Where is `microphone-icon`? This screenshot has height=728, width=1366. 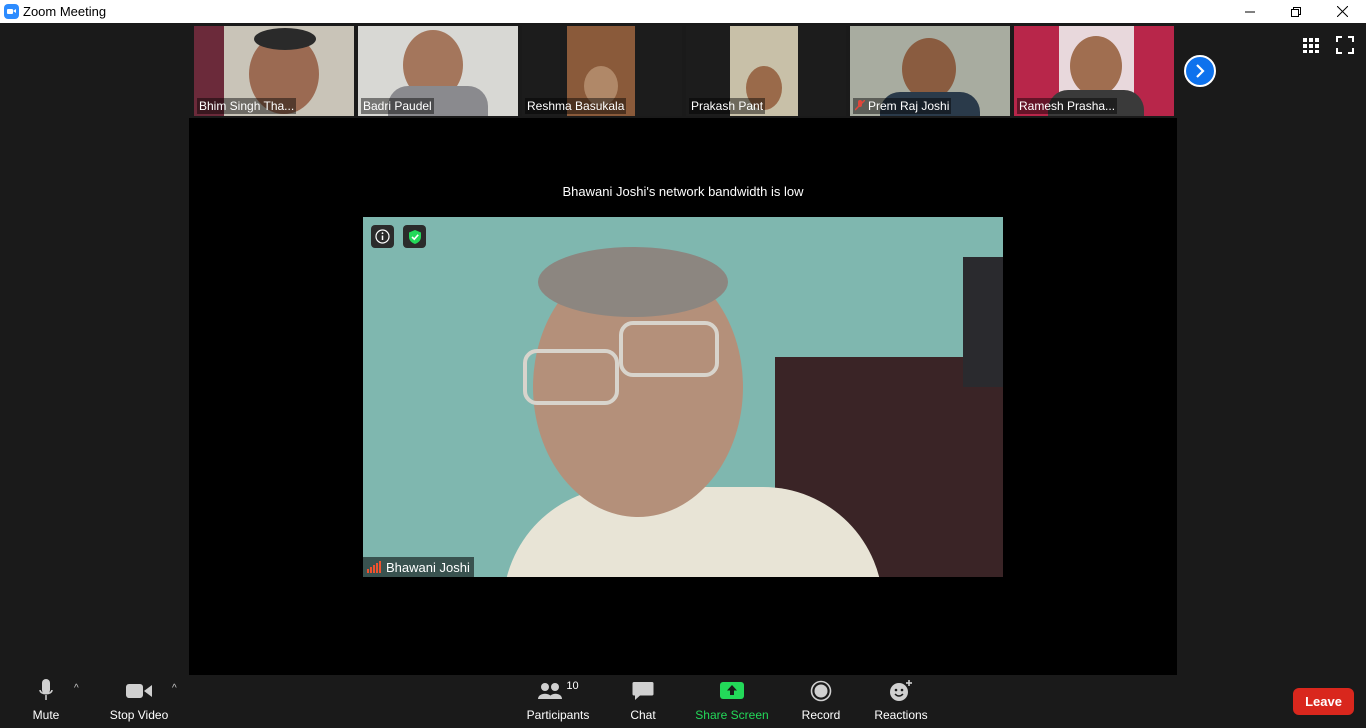
microphone-icon is located at coordinates (46, 689).